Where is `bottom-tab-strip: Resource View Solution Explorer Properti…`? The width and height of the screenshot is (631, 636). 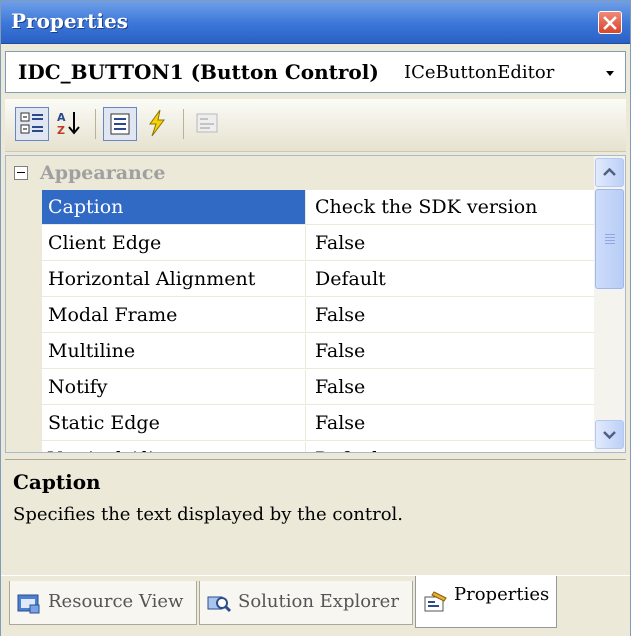
bottom-tab-strip: Resource View Solution Explorer Properti… is located at coordinates (315, 605).